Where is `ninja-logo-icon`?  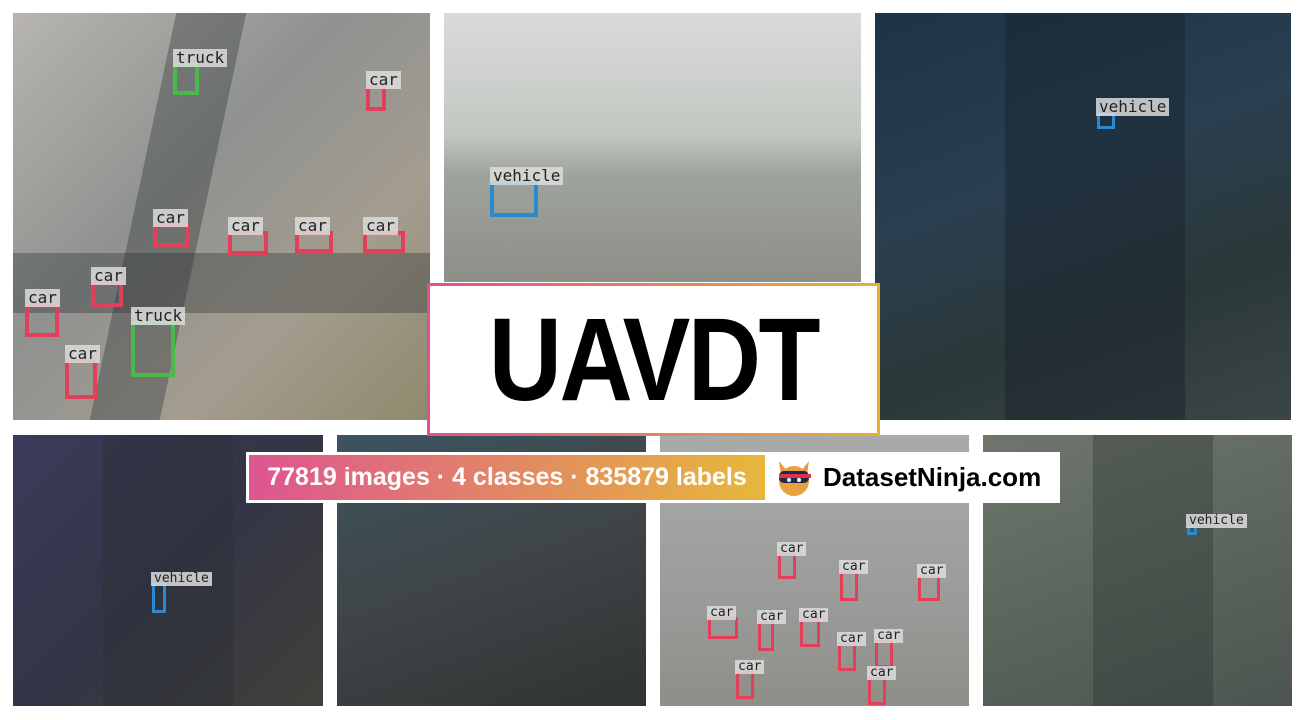
ninja-logo-icon is located at coordinates (795, 478).